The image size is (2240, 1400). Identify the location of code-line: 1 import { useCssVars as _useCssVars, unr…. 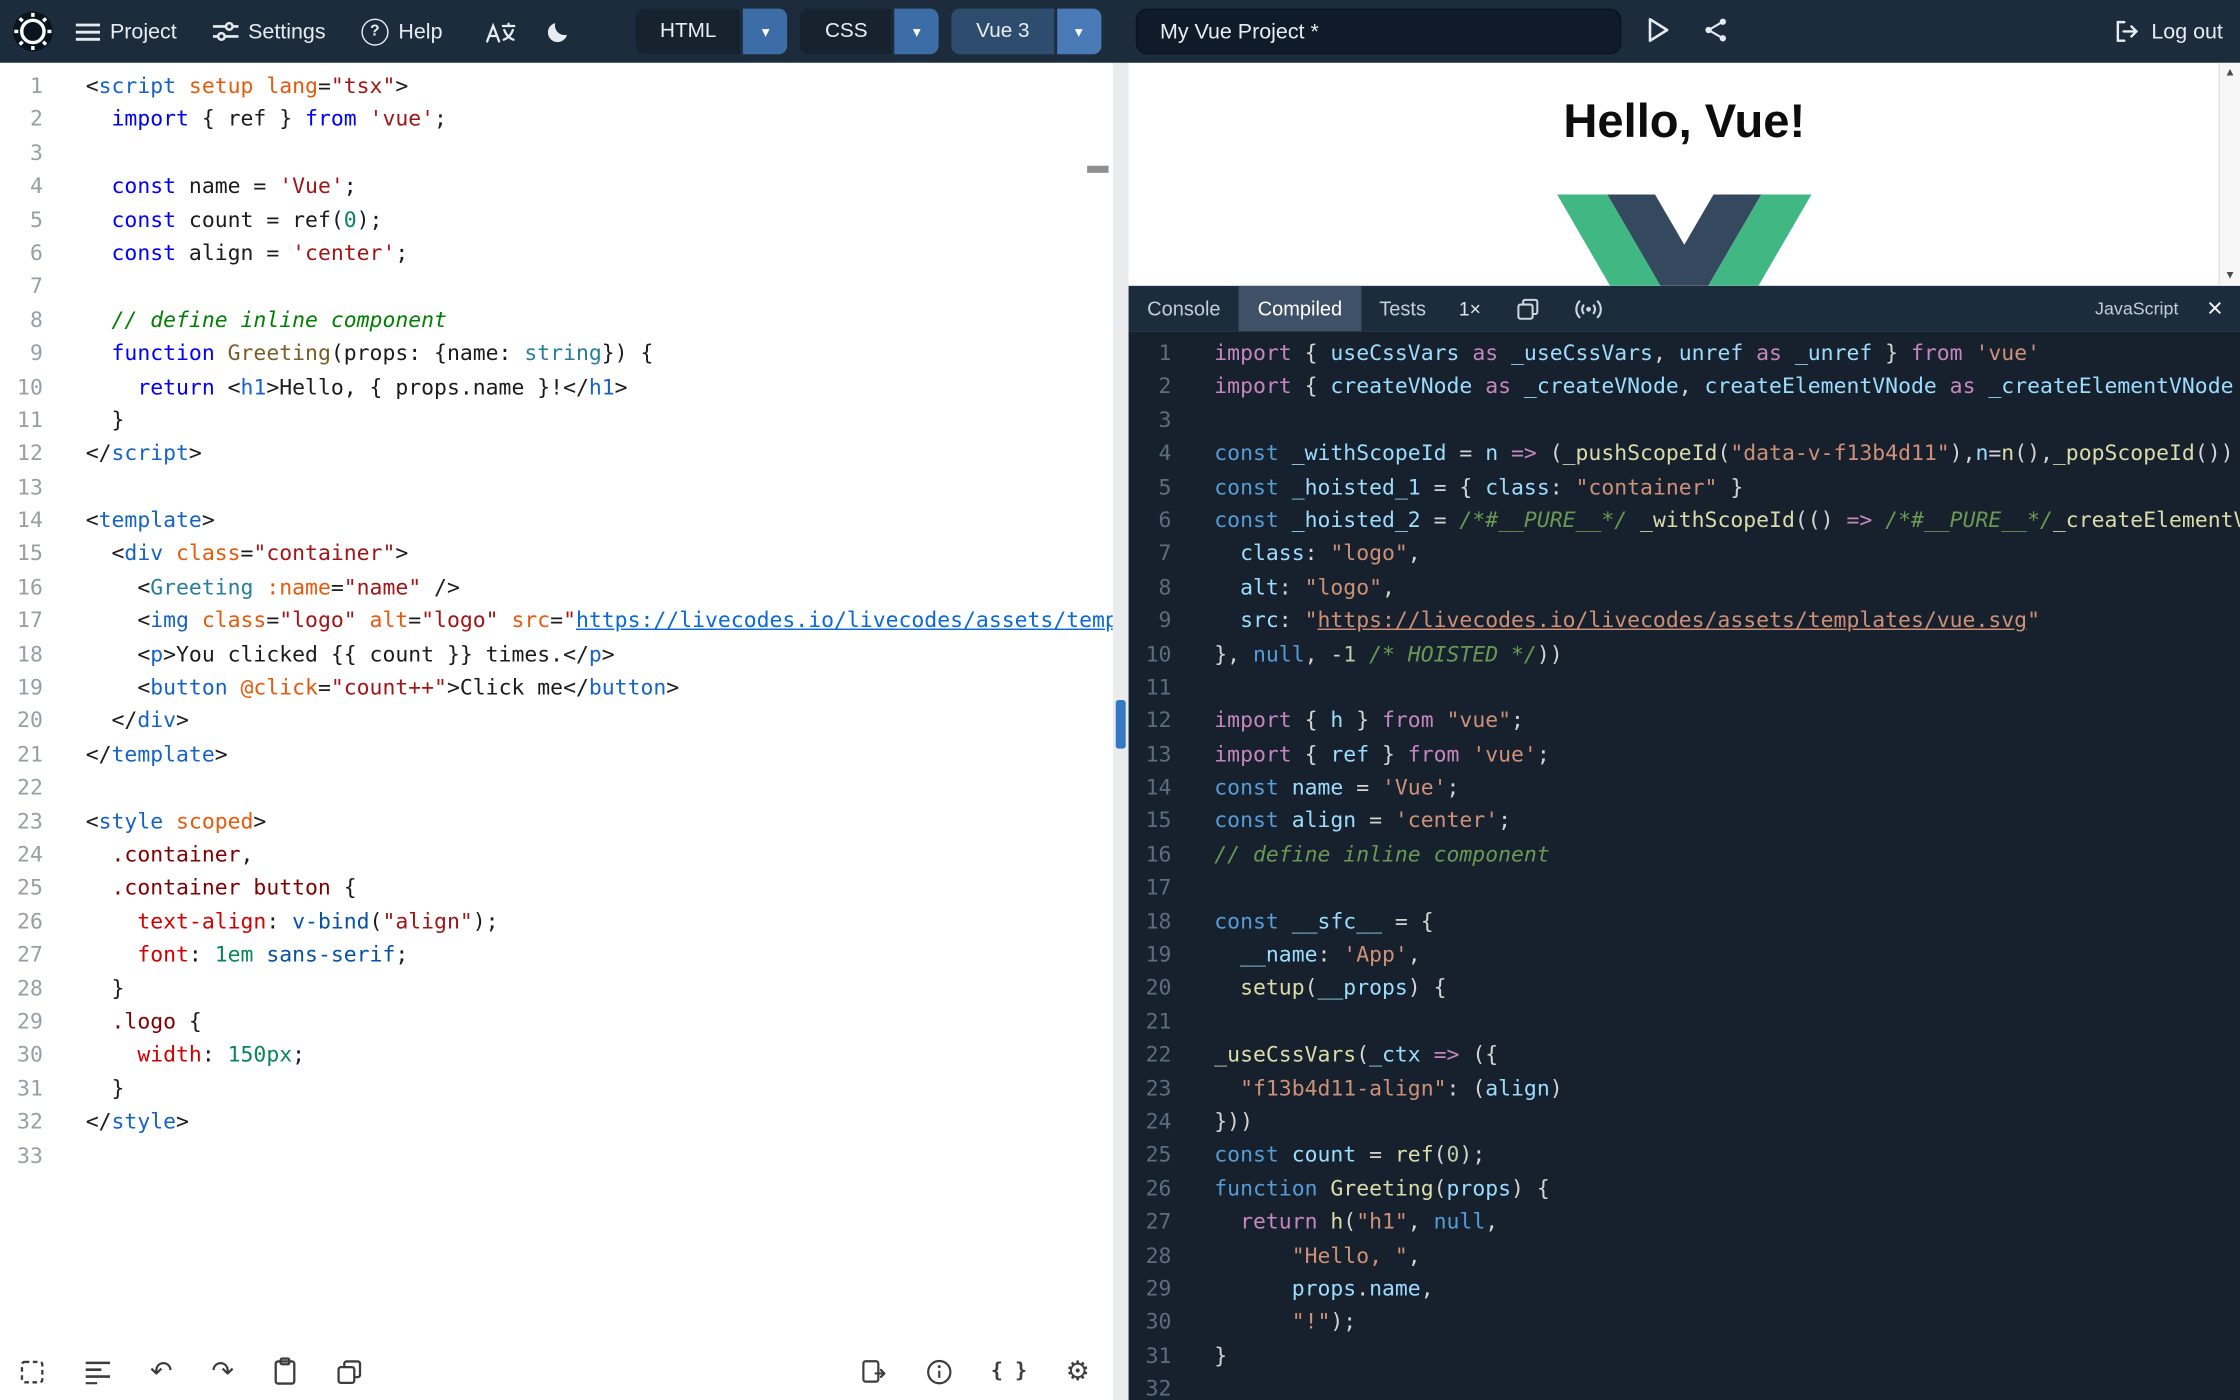
(1684, 353).